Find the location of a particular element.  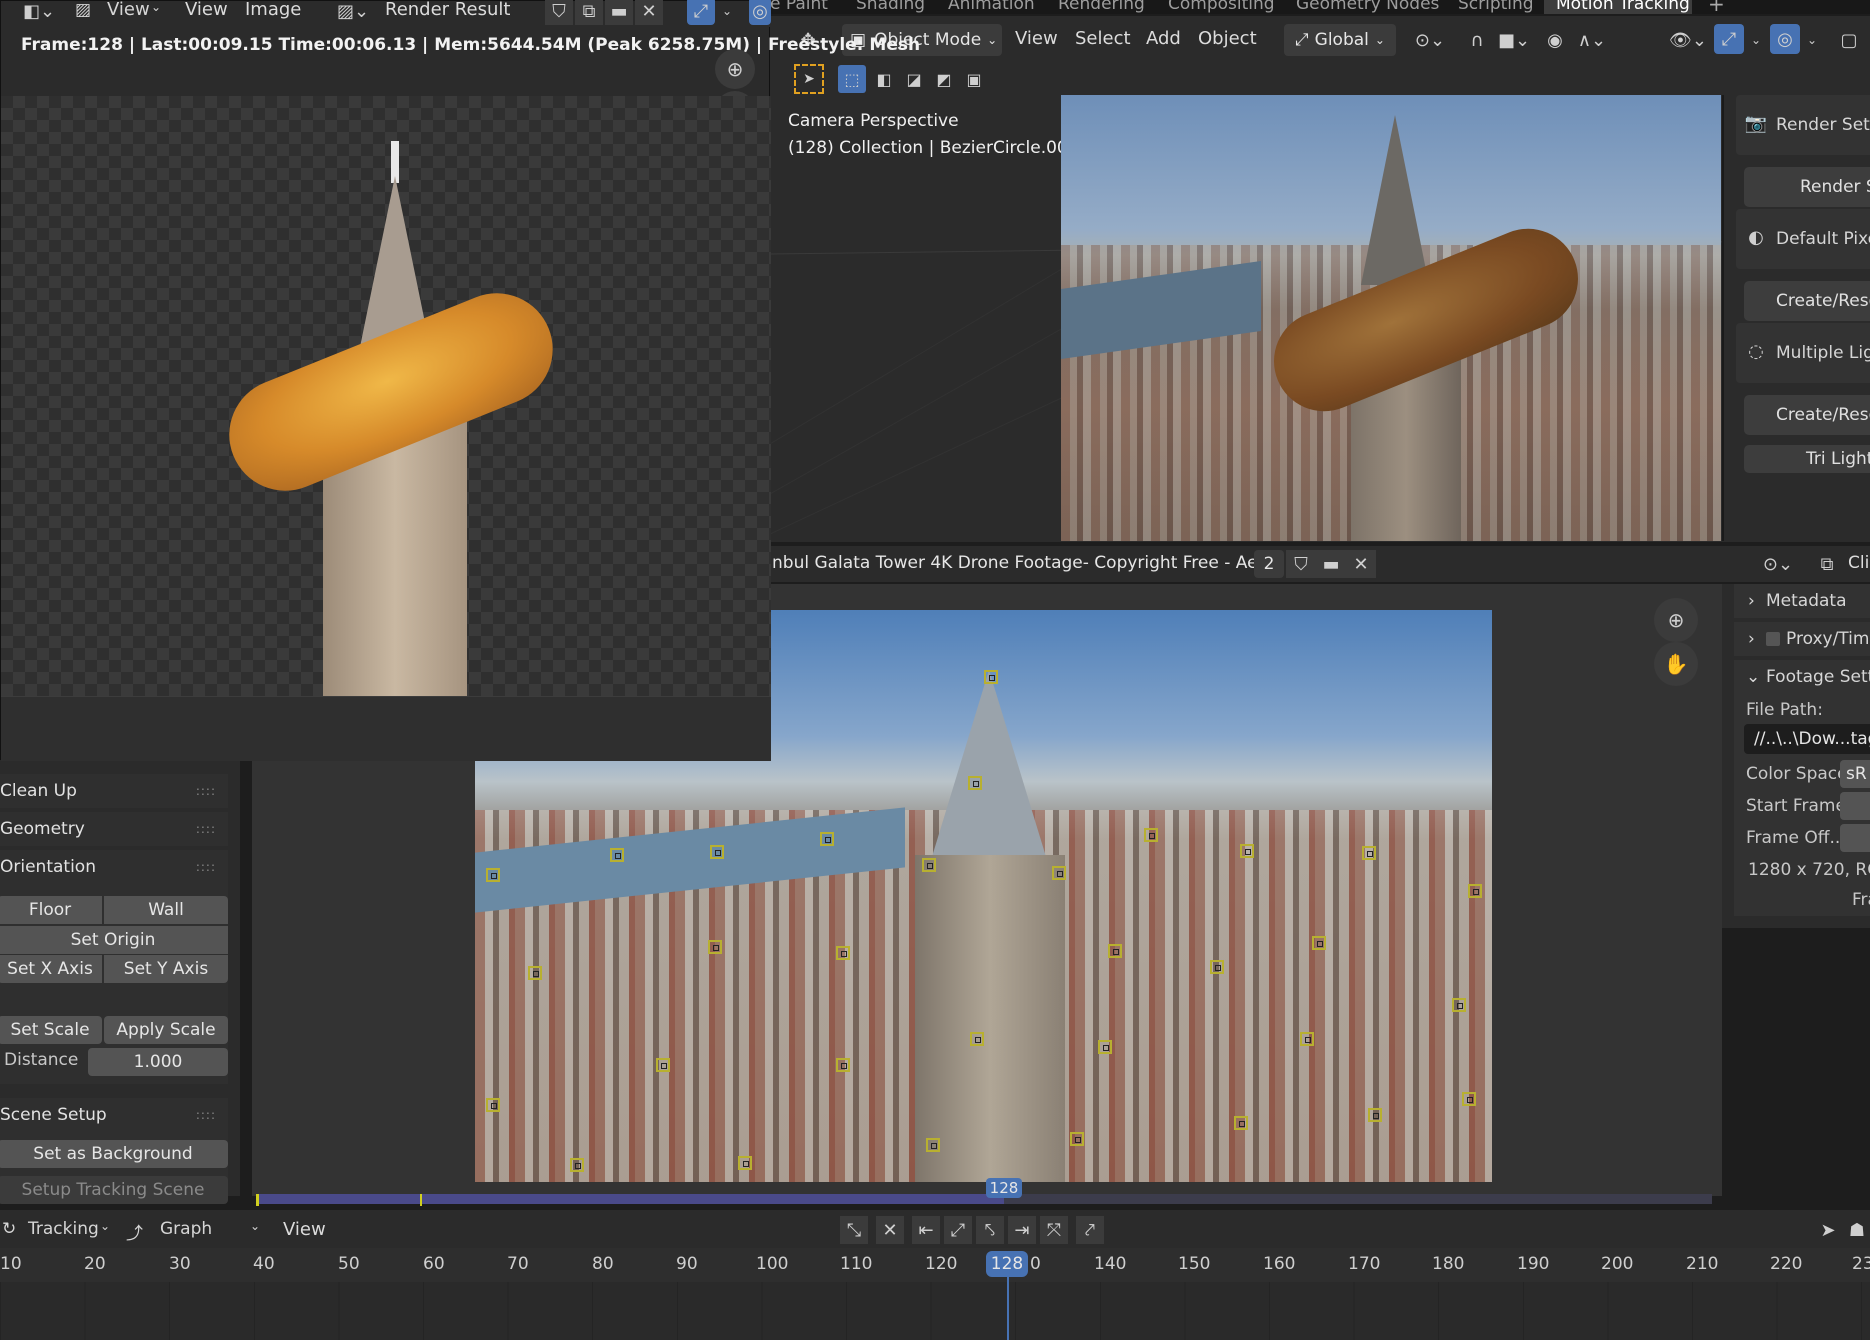

tab-rendering: Rendering is located at coordinates (1101, 7).